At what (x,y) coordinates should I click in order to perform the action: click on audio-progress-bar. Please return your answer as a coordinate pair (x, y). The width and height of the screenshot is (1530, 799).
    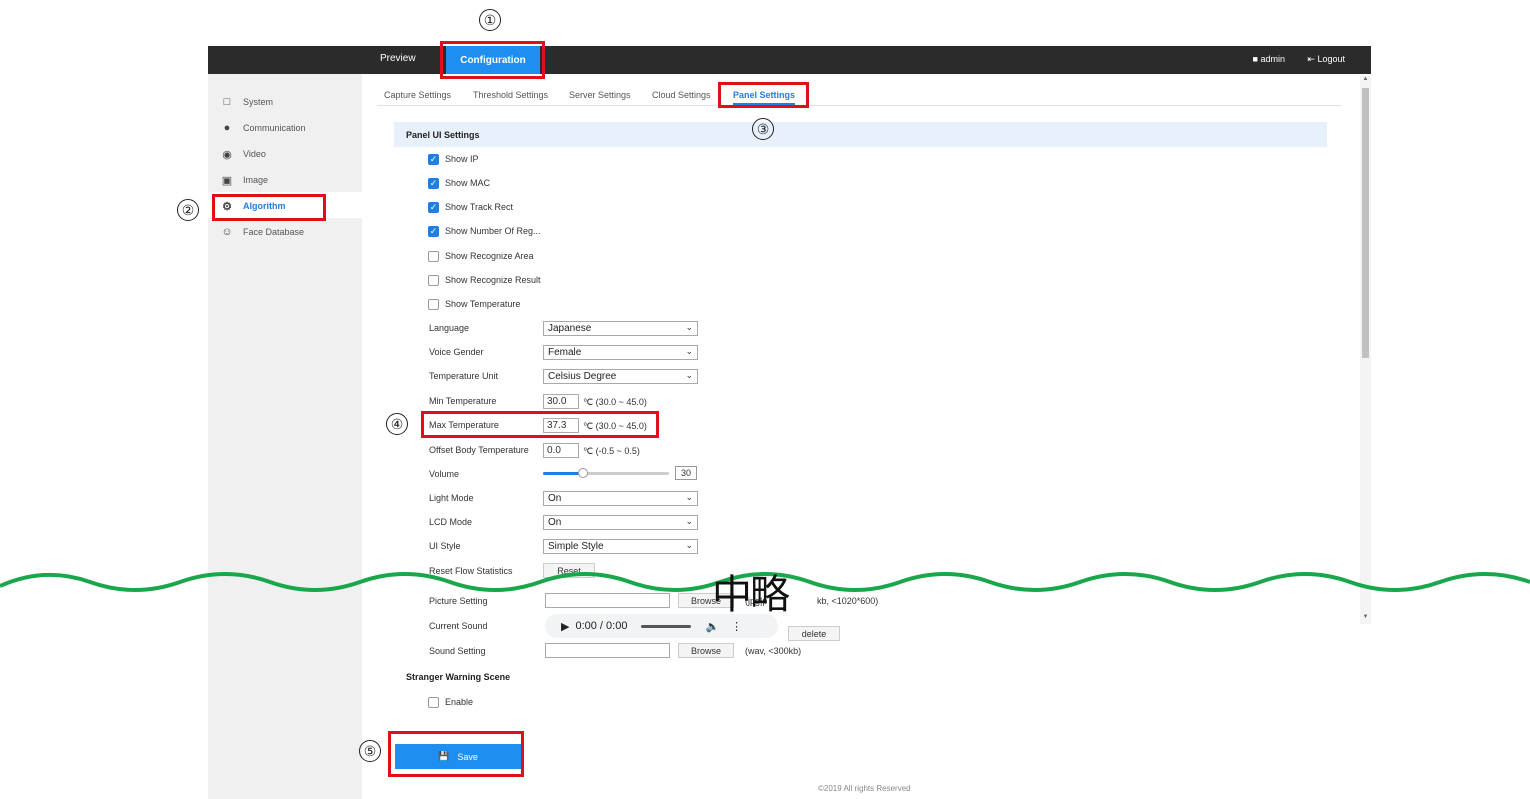
    Looking at the image, I should click on (666, 626).